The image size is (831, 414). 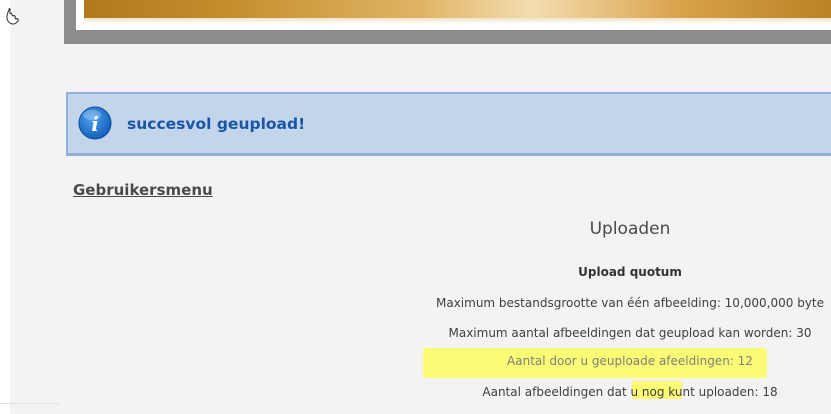 I want to click on mouse-cursor-icon, so click(x=12, y=16).